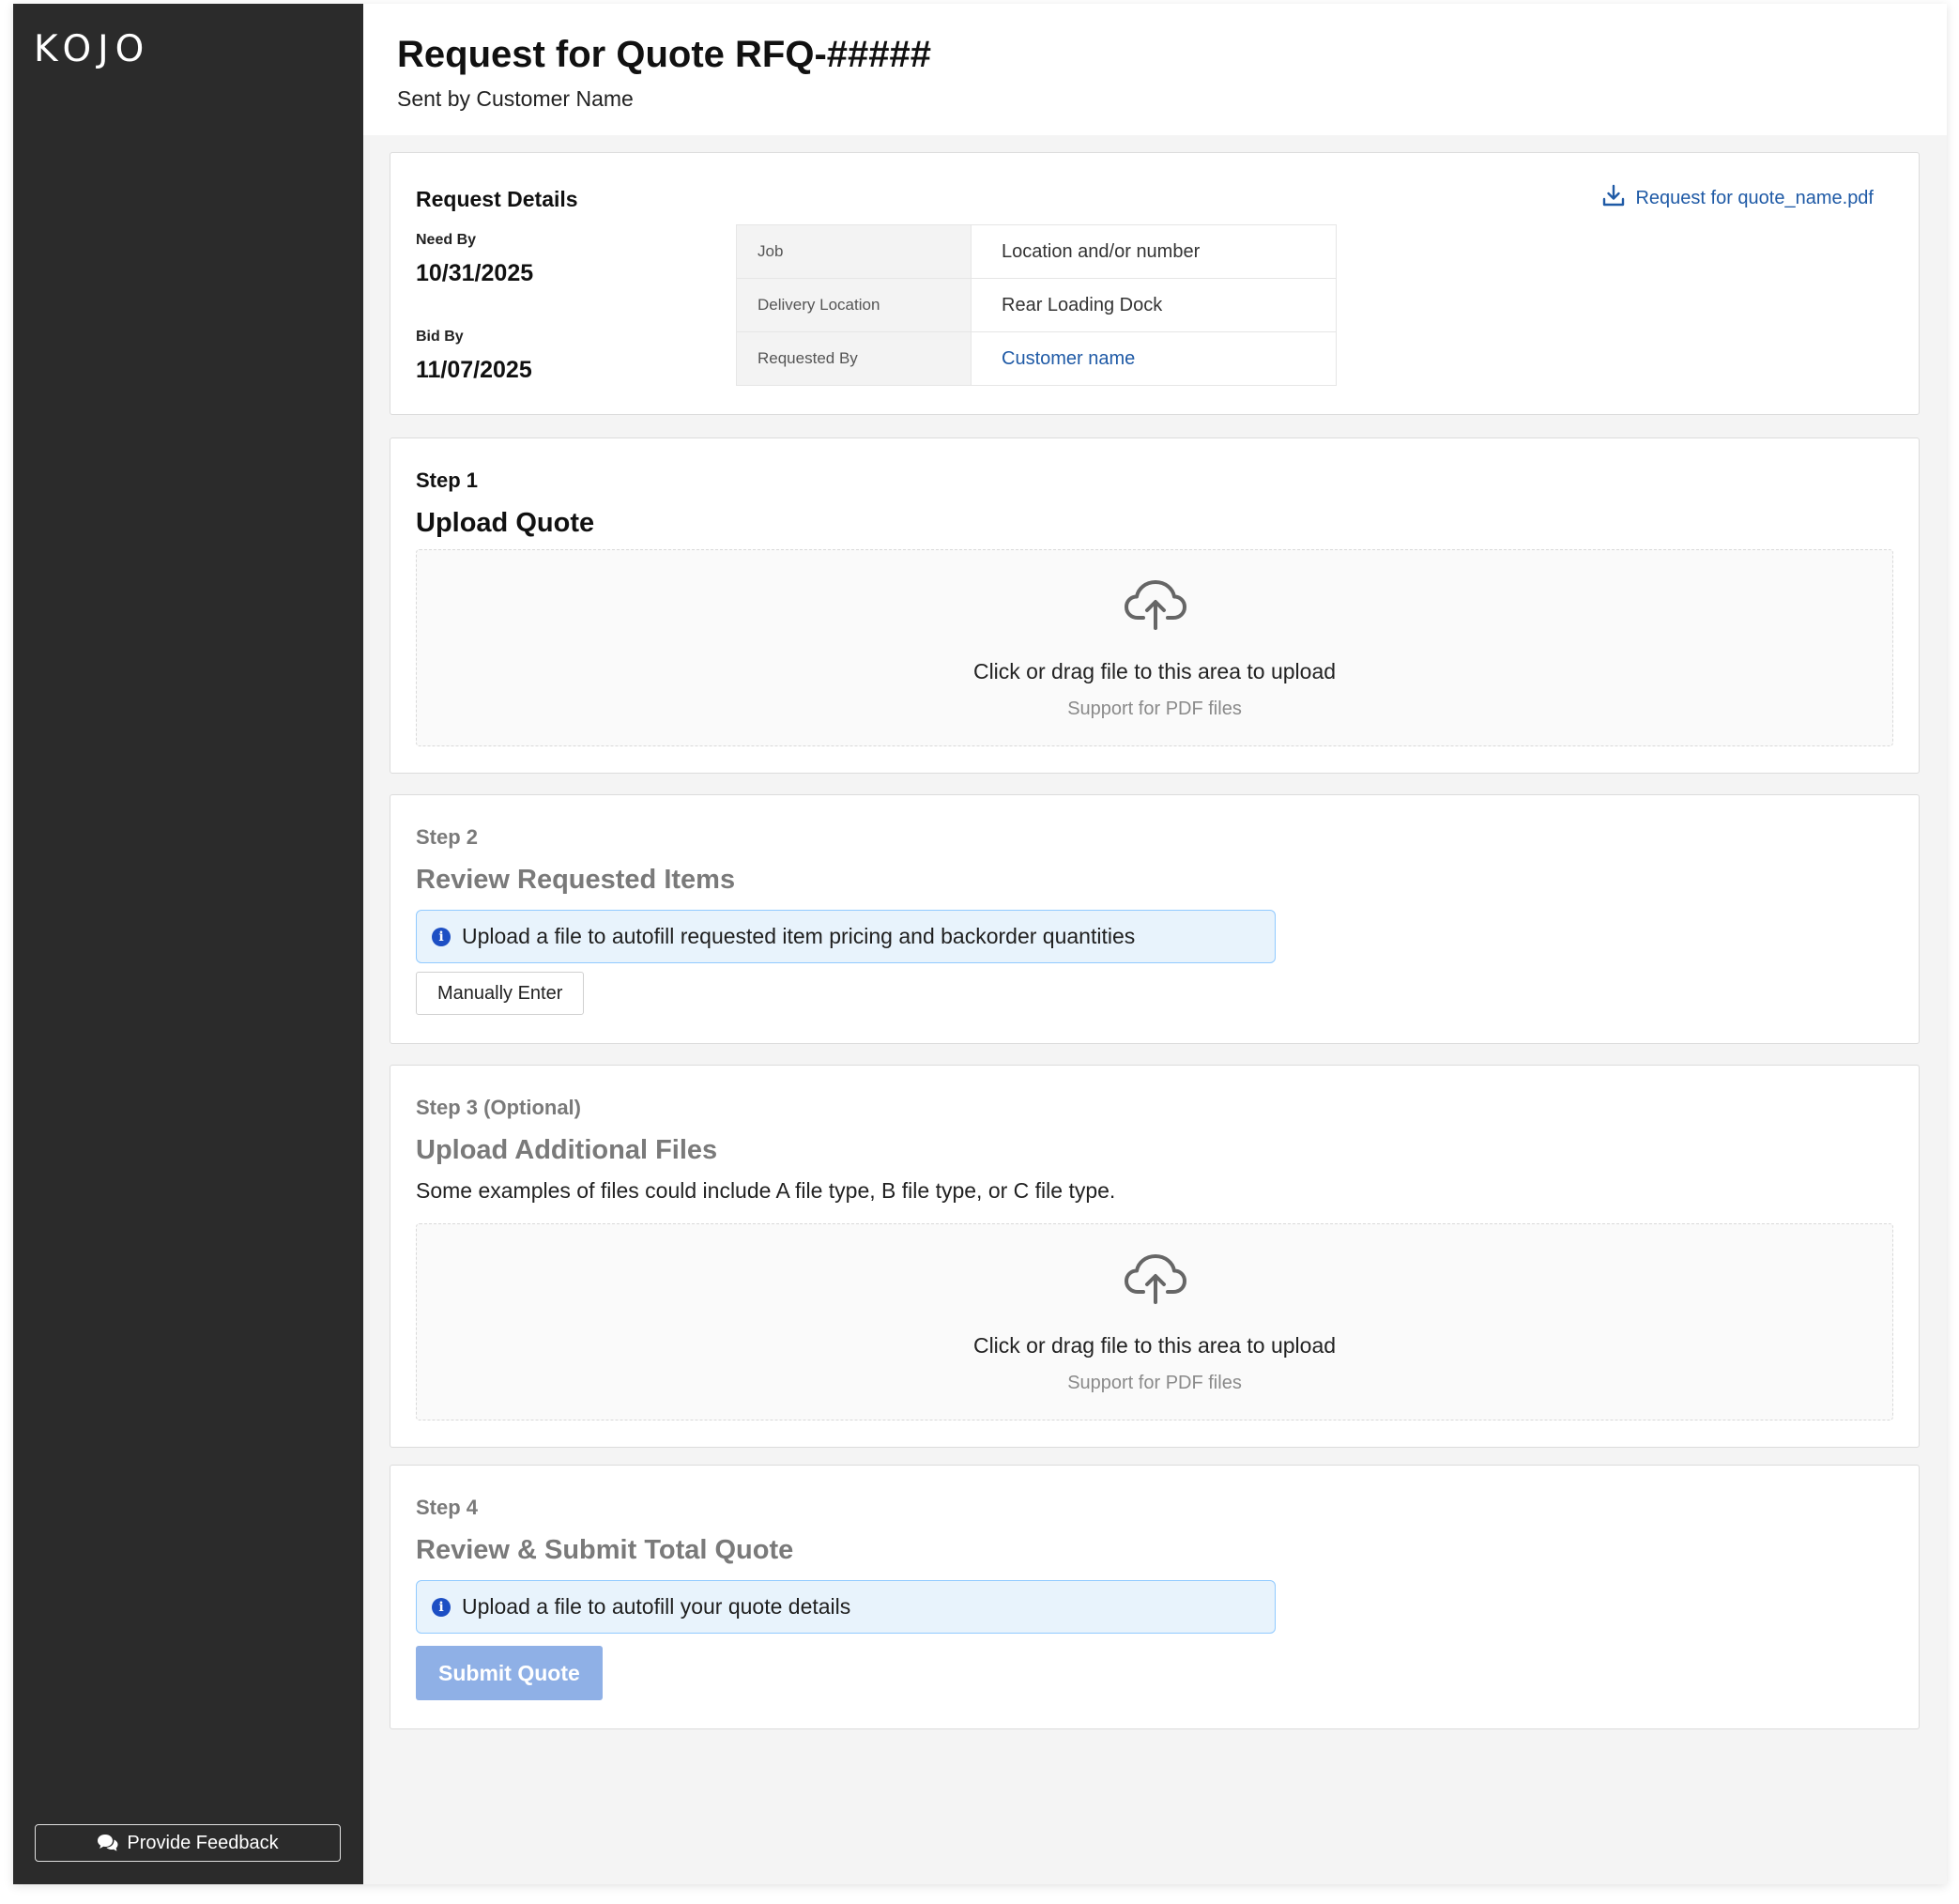 Image resolution: width=1959 pixels, height=1904 pixels. Describe the element at coordinates (474, 370) in the screenshot. I see `bid-by-value: 11/07/2025` at that location.